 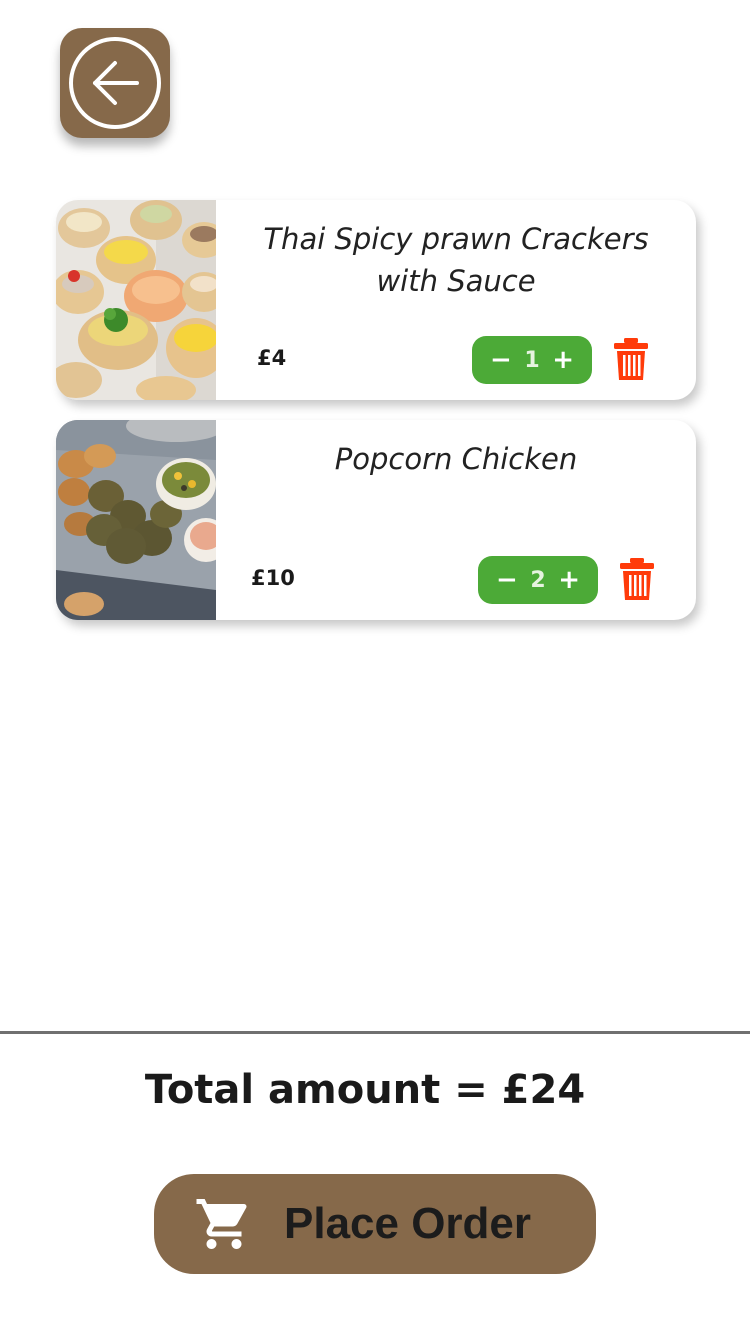 I want to click on quantity-stepper: − 2 +, so click(x=538, y=580).